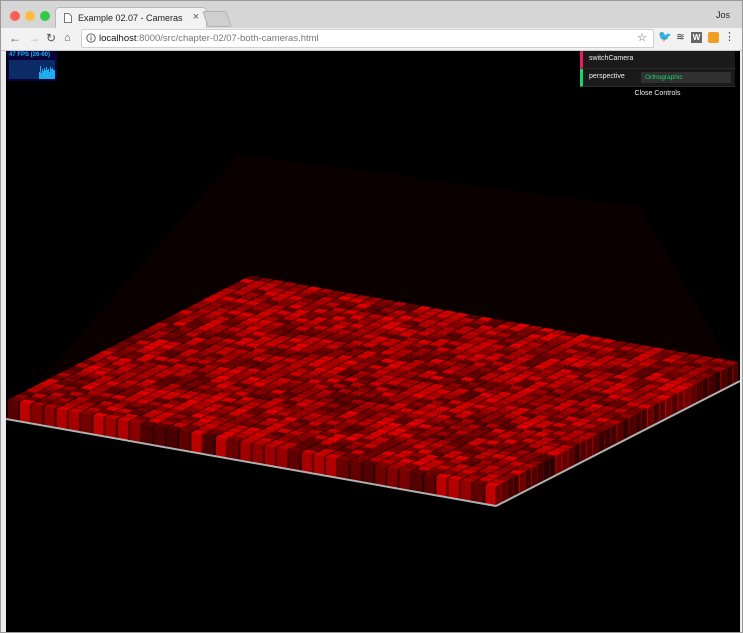 The height and width of the screenshot is (633, 743). What do you see at coordinates (680, 37) in the screenshot?
I see `layers-extension-icon: ≋` at bounding box center [680, 37].